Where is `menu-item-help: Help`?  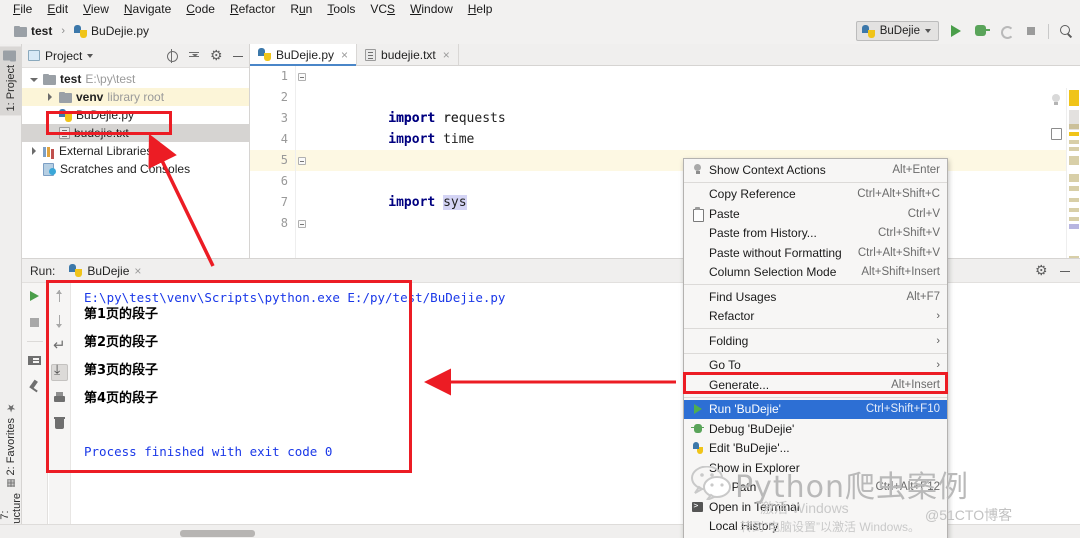
menu-item-help: Help is located at coordinates (480, 9).